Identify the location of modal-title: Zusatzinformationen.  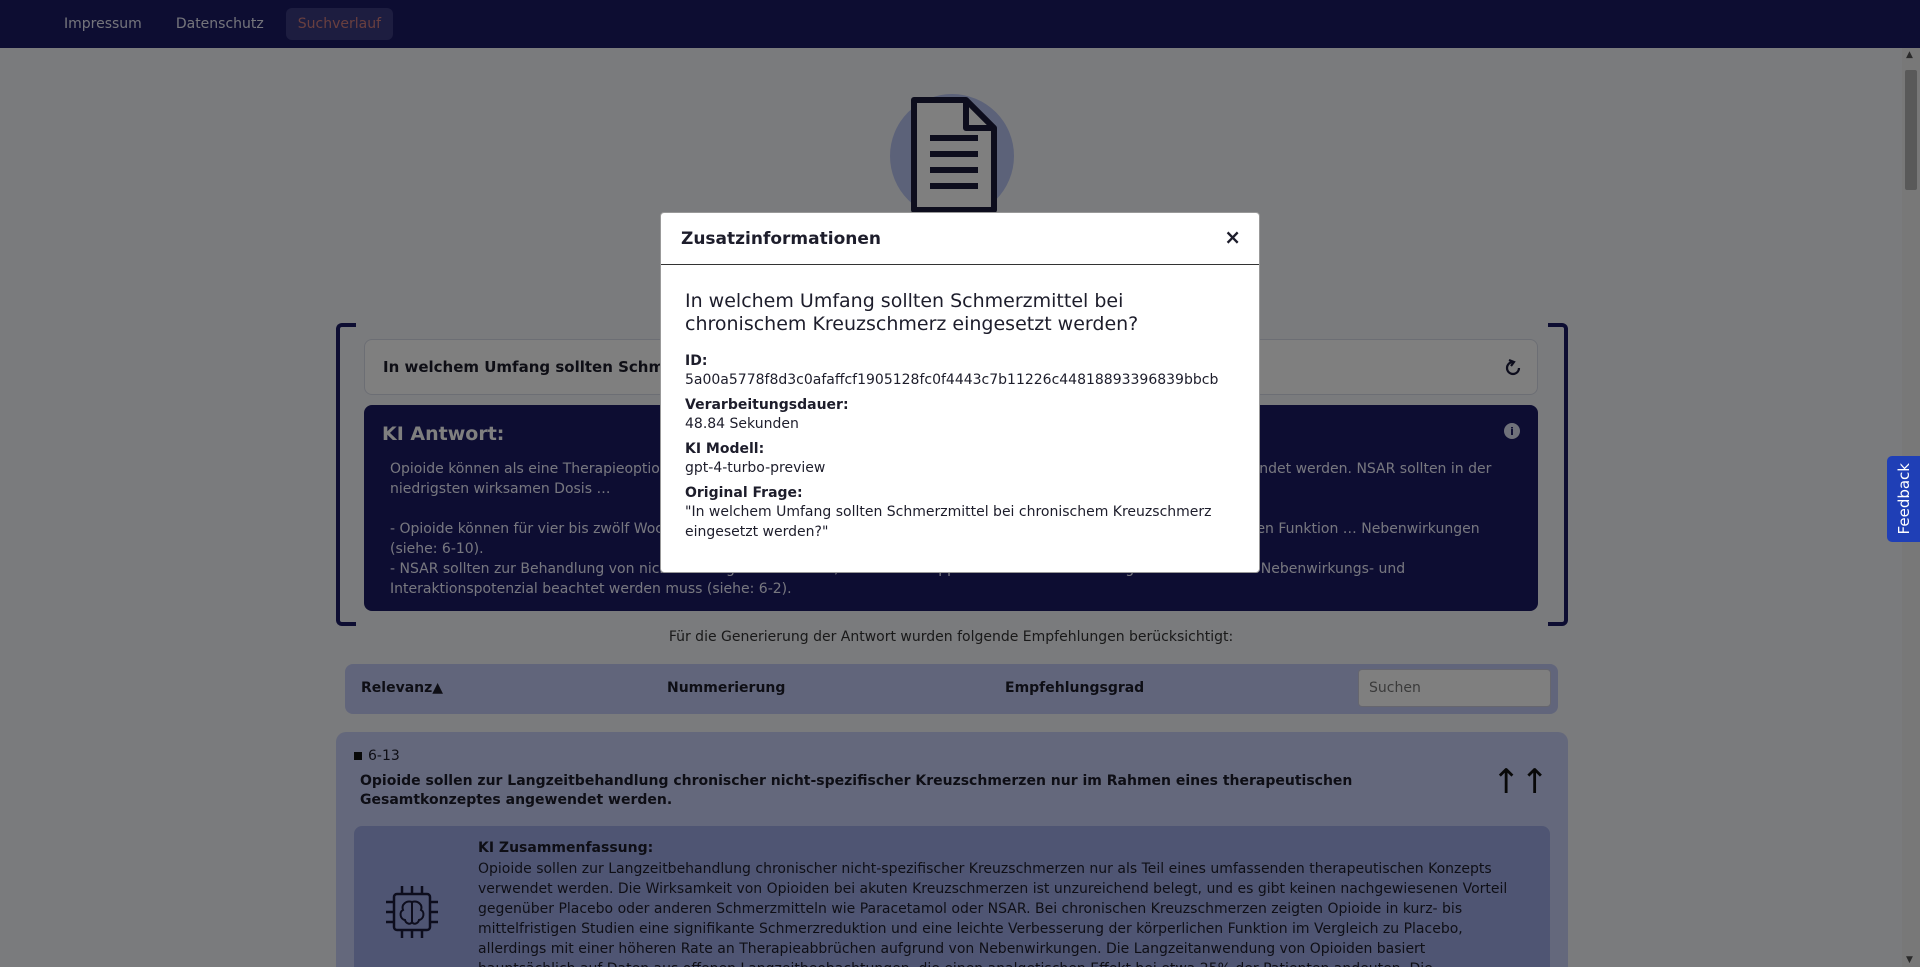
(781, 238).